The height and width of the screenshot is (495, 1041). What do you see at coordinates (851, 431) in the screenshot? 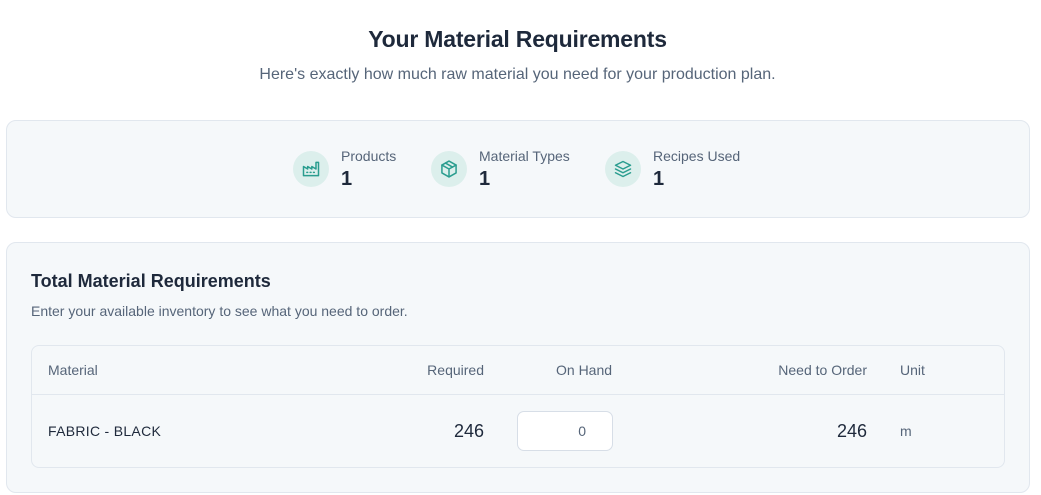
I see `need-to-order-quantity: 246` at bounding box center [851, 431].